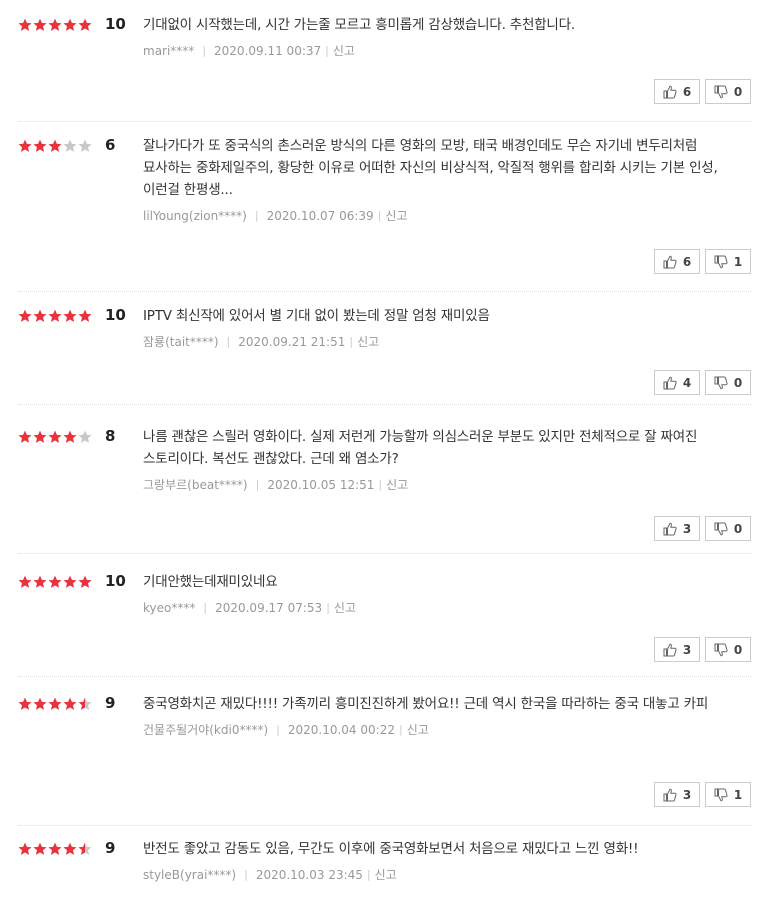  Describe the element at coordinates (110, 848) in the screenshot. I see `rating-score: 9` at that location.